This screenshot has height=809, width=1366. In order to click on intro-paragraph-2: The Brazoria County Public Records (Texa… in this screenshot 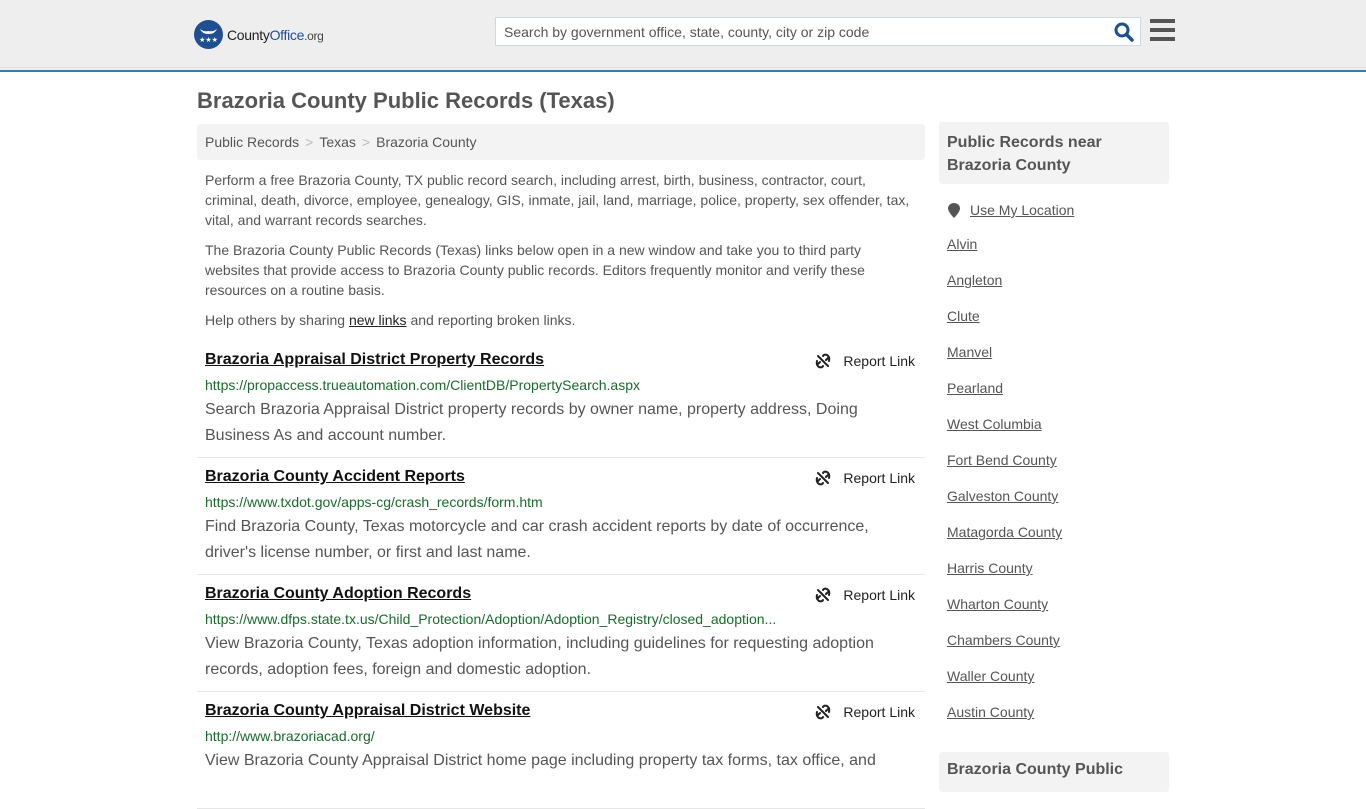, I will do `click(535, 270)`.